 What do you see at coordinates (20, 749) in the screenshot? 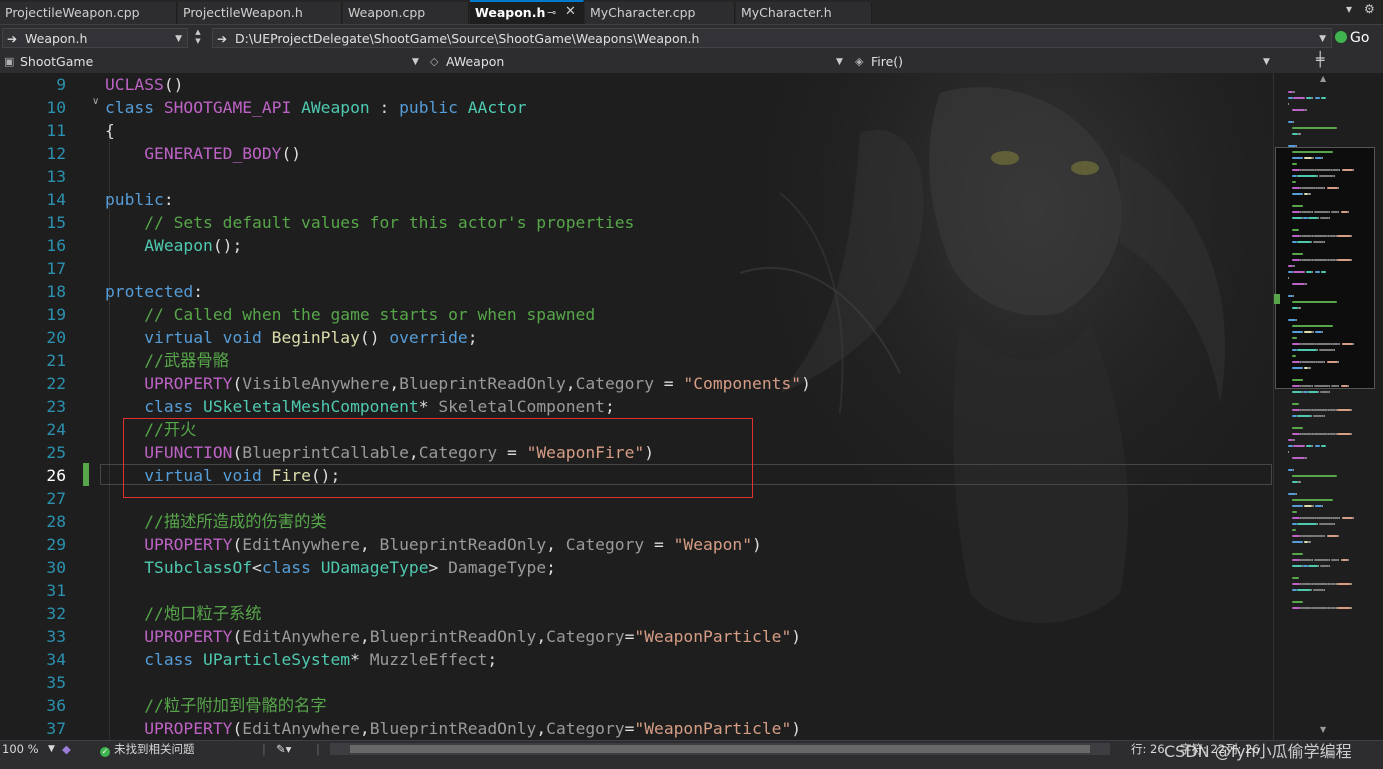
I see `zoom-level: 100 %` at bounding box center [20, 749].